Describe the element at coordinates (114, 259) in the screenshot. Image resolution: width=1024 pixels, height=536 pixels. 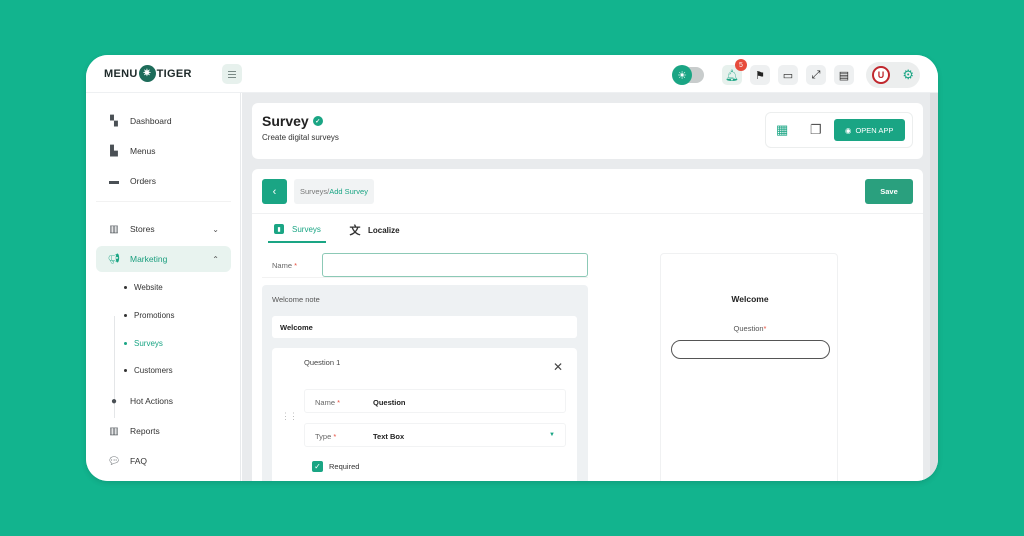
I see `megaphone-icon: 📢︎` at that location.